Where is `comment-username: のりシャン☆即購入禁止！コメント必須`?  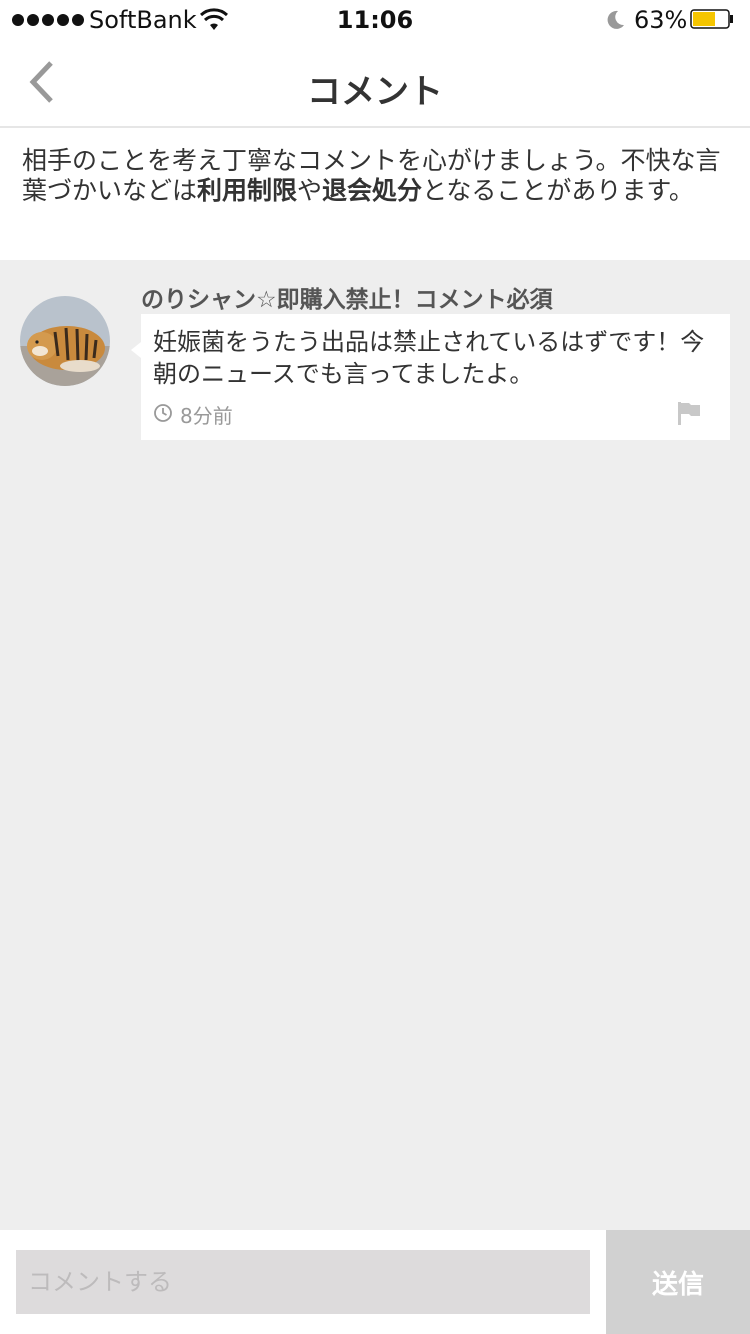 comment-username: のりシャン☆即購入禁止！コメント必須 is located at coordinates (347, 297).